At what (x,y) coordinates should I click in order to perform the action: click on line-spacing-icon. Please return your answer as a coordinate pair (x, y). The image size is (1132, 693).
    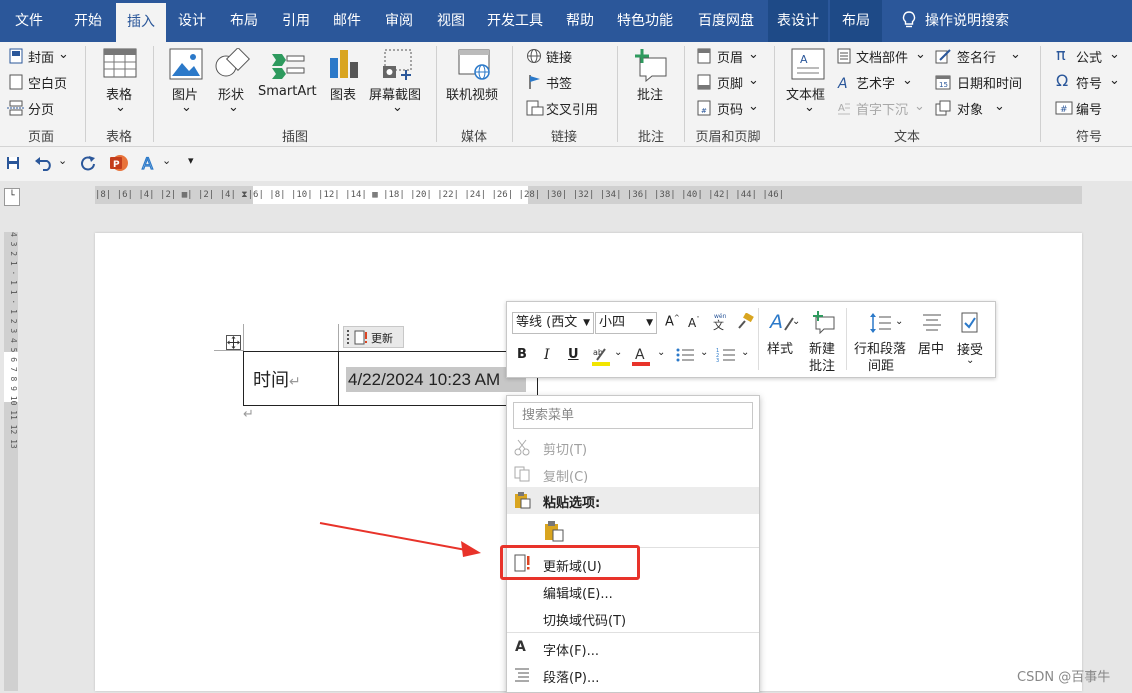
    Looking at the image, I should click on (881, 323).